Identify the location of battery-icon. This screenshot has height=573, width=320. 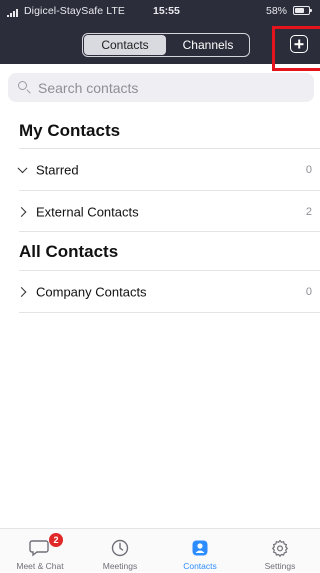
(302, 10).